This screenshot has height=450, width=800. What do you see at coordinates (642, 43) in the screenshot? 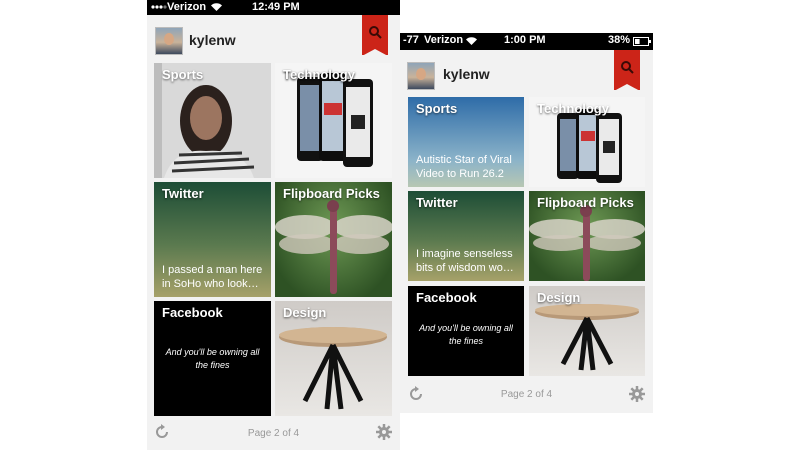
I see `battery-icon` at bounding box center [642, 43].